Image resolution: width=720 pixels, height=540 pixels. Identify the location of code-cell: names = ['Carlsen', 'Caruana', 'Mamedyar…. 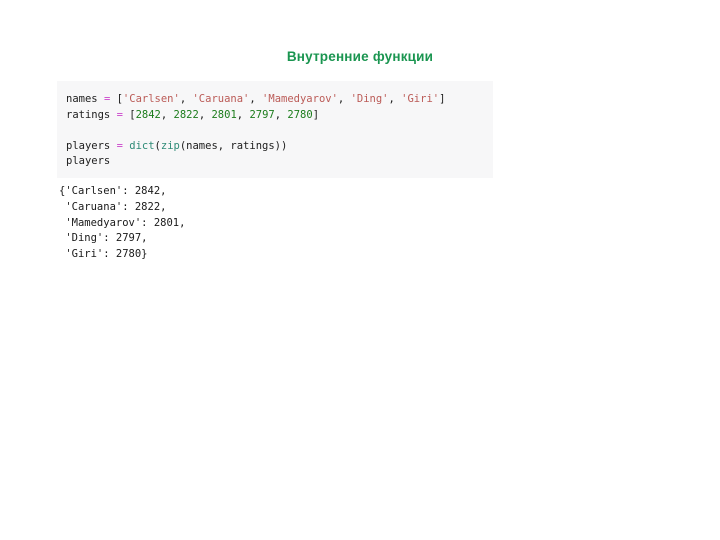
(275, 129).